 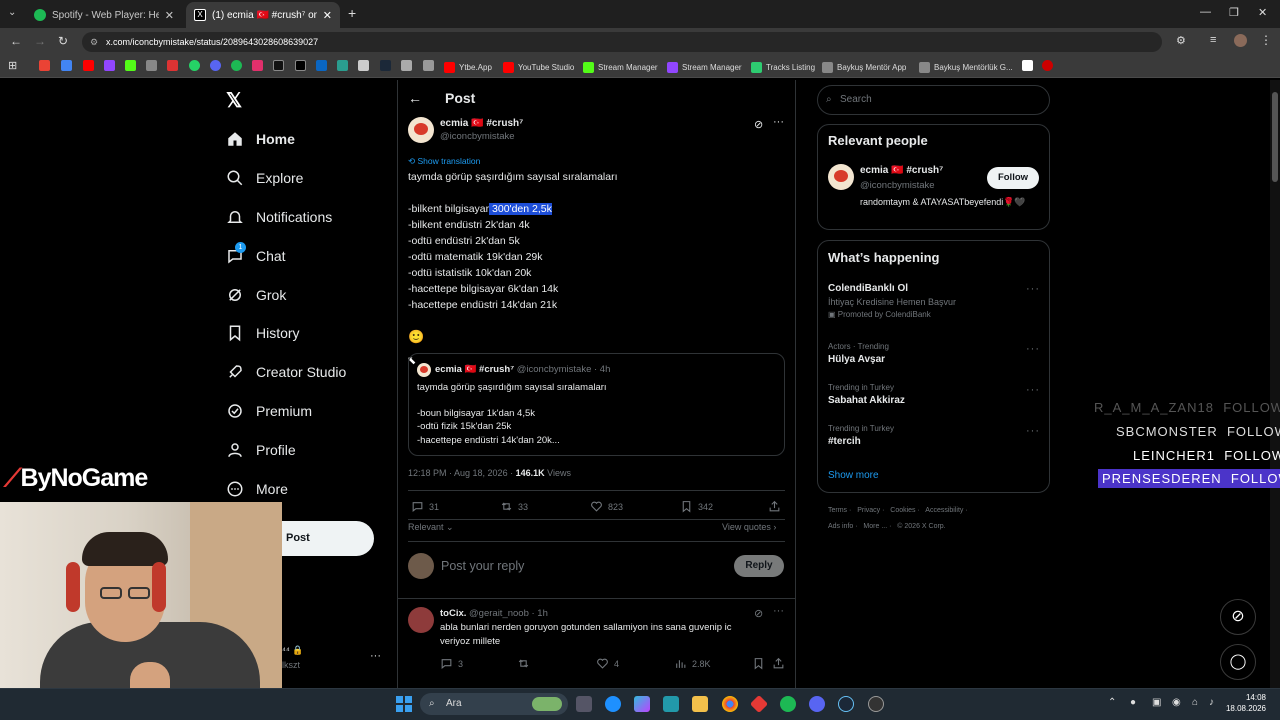 I want to click on tab-x-post: X (1) ecmia 🇹🇷 #crush⁷ on X: "tay ✕, so click(x=263, y=15).